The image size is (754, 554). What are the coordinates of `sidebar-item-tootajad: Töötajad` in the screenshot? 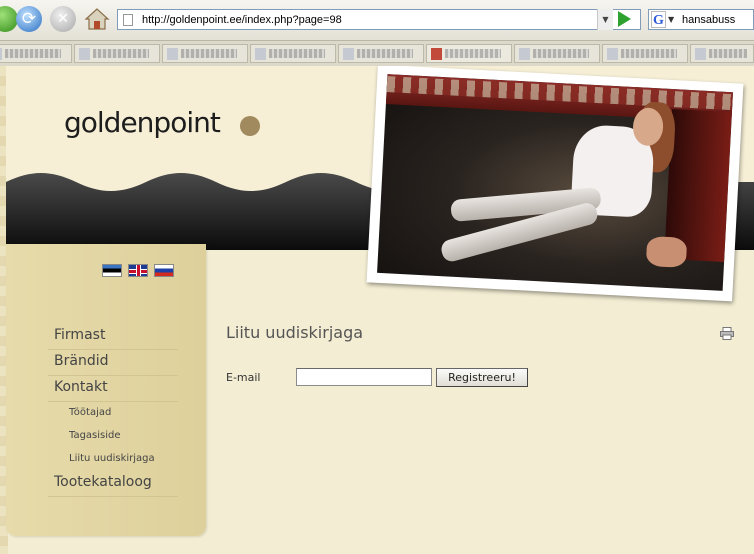 It's located at (113, 413).